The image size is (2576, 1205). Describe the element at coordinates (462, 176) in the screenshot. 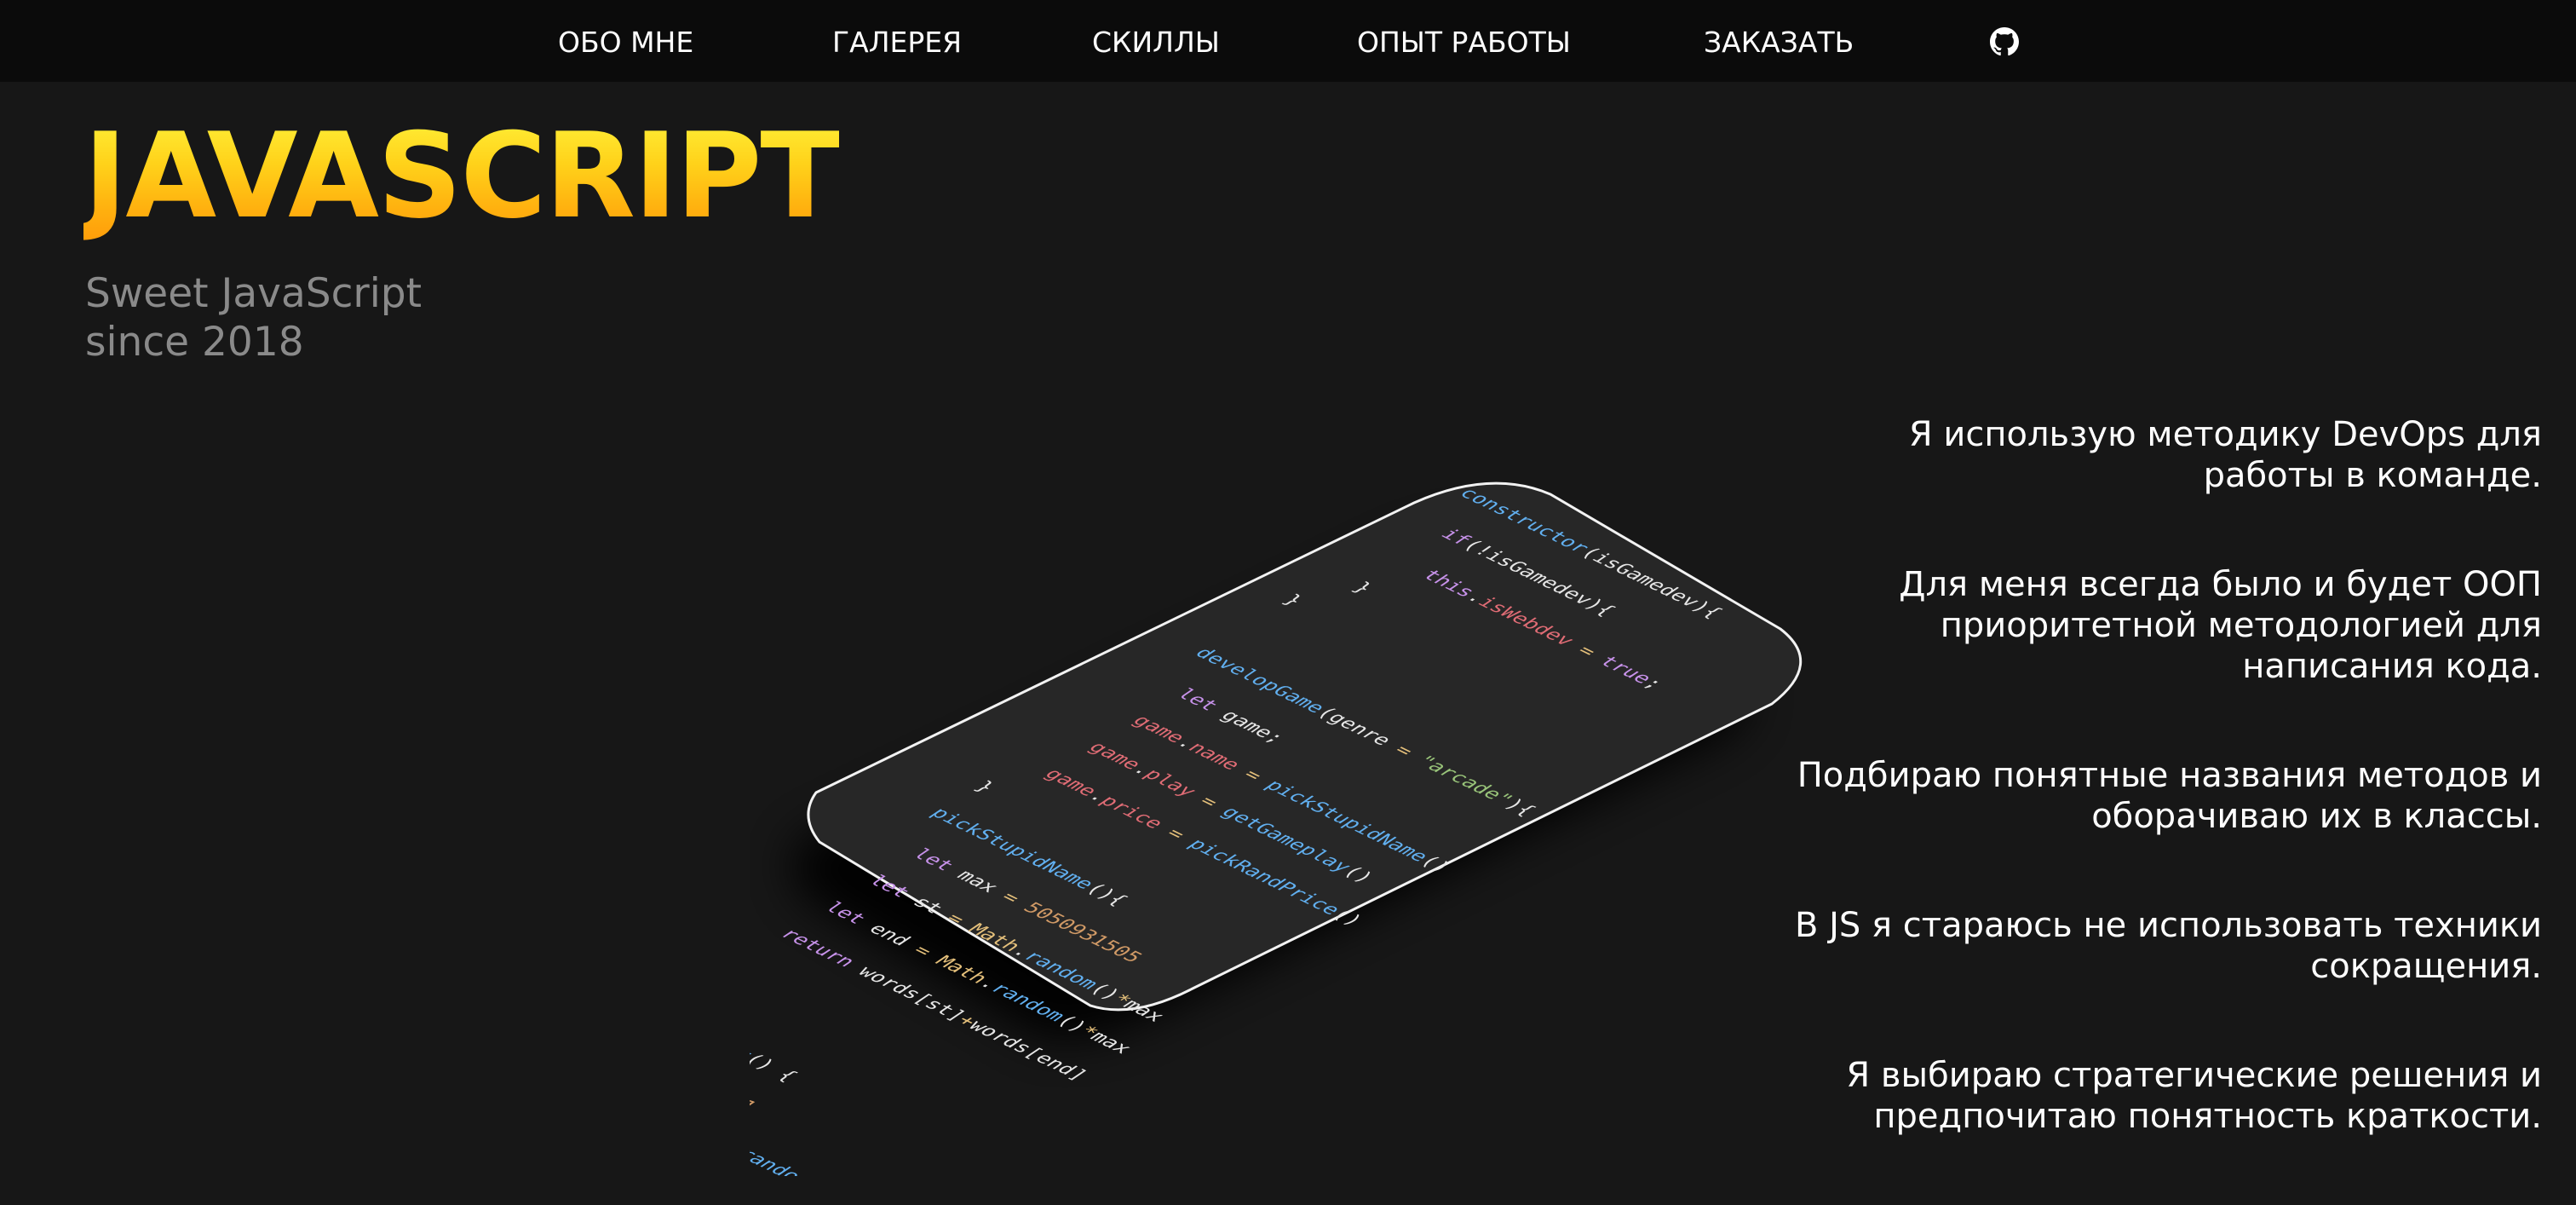

I see `hero-title: JAVASCRIPT` at that location.